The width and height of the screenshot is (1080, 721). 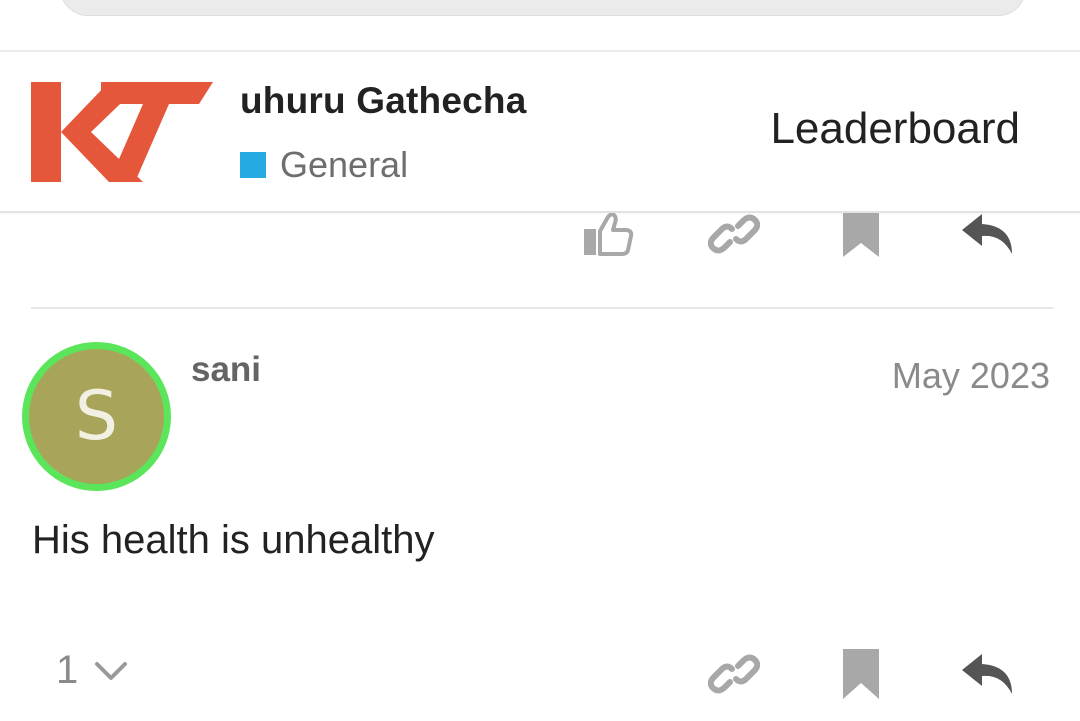 What do you see at coordinates (92, 670) in the screenshot?
I see `replies-toggle: 1` at bounding box center [92, 670].